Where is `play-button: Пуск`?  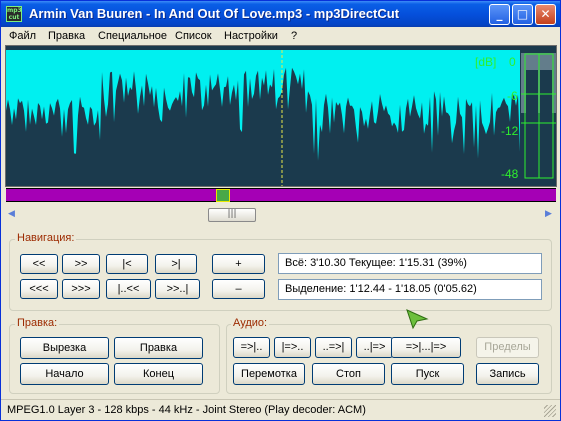 play-button: Пуск is located at coordinates (427, 374).